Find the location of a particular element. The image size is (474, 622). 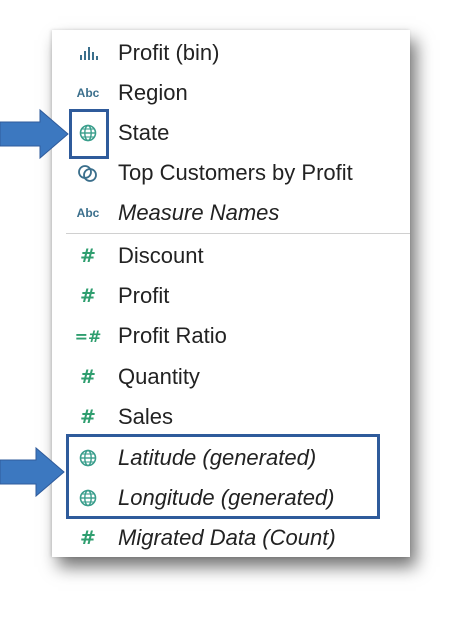

field-profit-bin: Profit (bin) is located at coordinates (231, 53).